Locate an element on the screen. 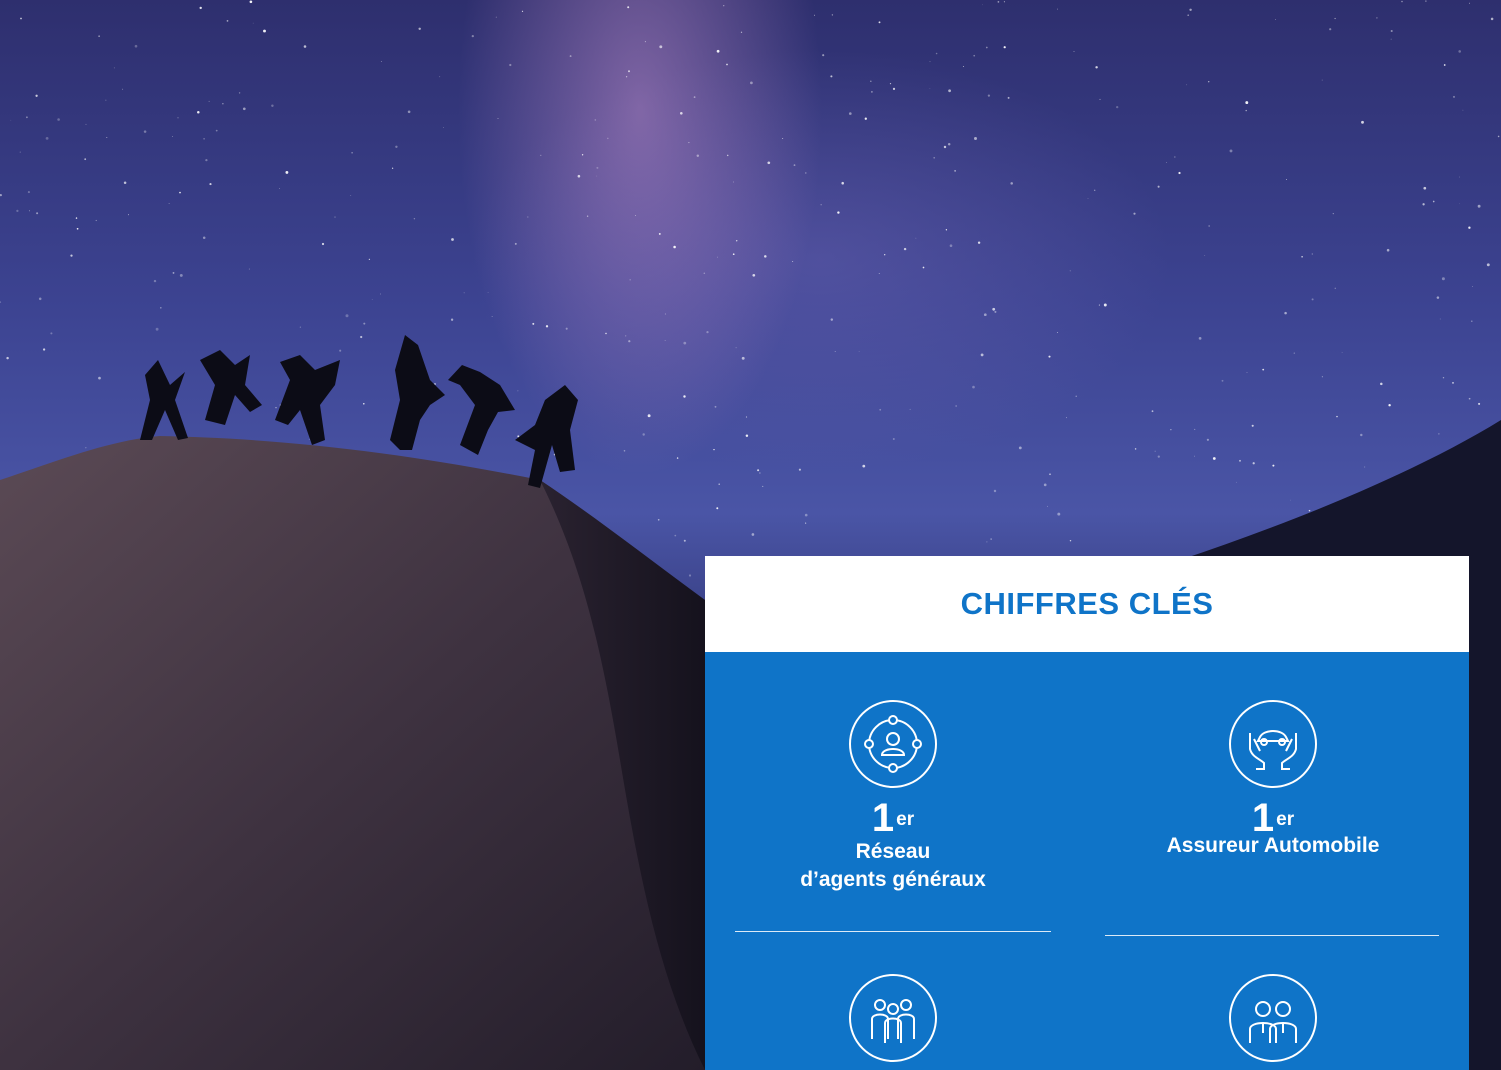  card-title: CHIFFRES CLÉS is located at coordinates (1087, 603).